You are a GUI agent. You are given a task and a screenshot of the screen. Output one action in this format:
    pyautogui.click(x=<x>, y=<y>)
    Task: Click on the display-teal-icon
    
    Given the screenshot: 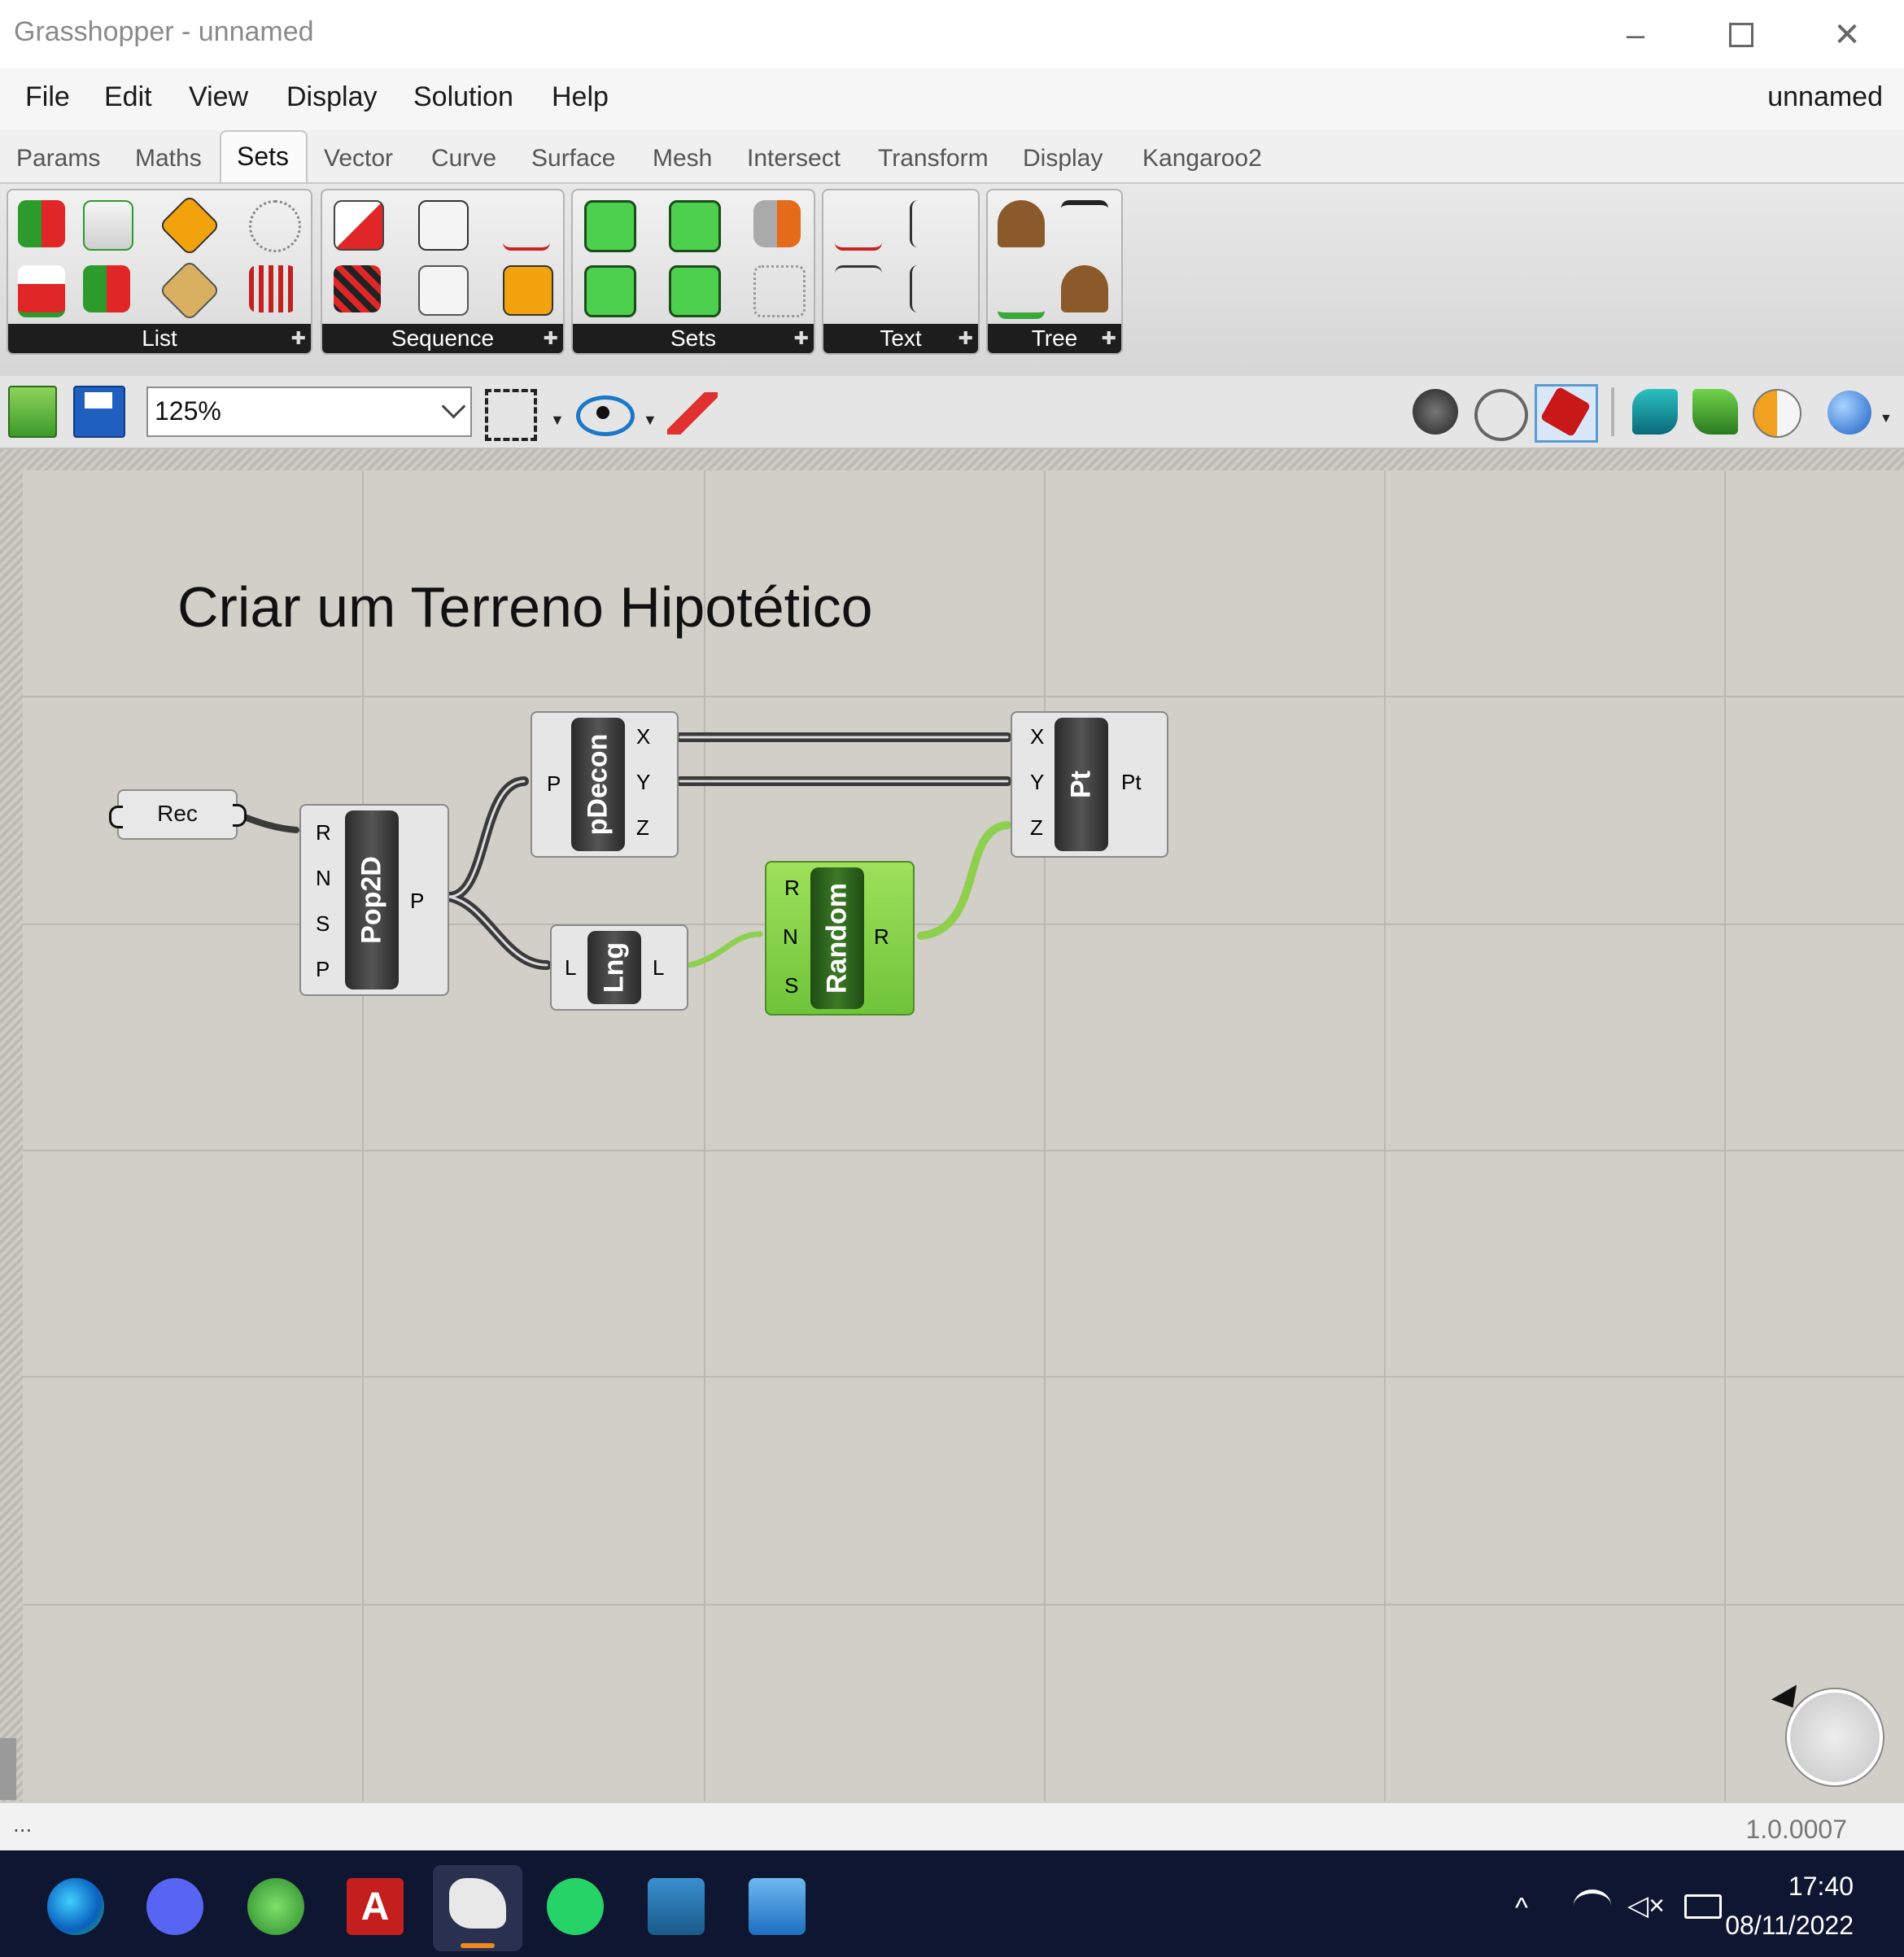 What is the action you would take?
    pyautogui.click(x=1655, y=412)
    